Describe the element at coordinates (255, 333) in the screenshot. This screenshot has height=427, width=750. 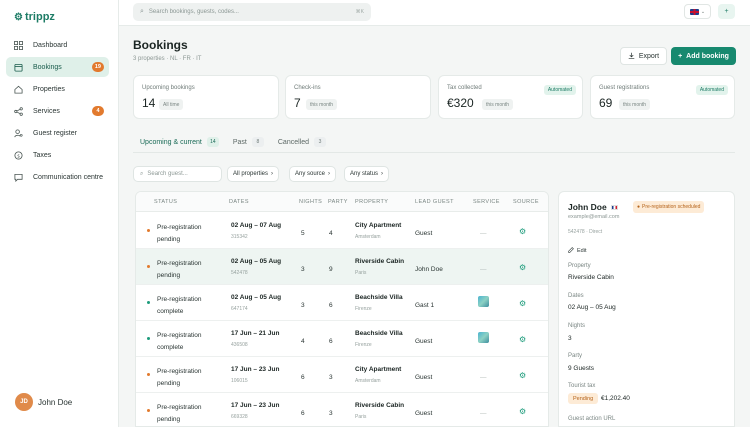
I see `booking-dates: 17 Jun – 21 Jun` at that location.